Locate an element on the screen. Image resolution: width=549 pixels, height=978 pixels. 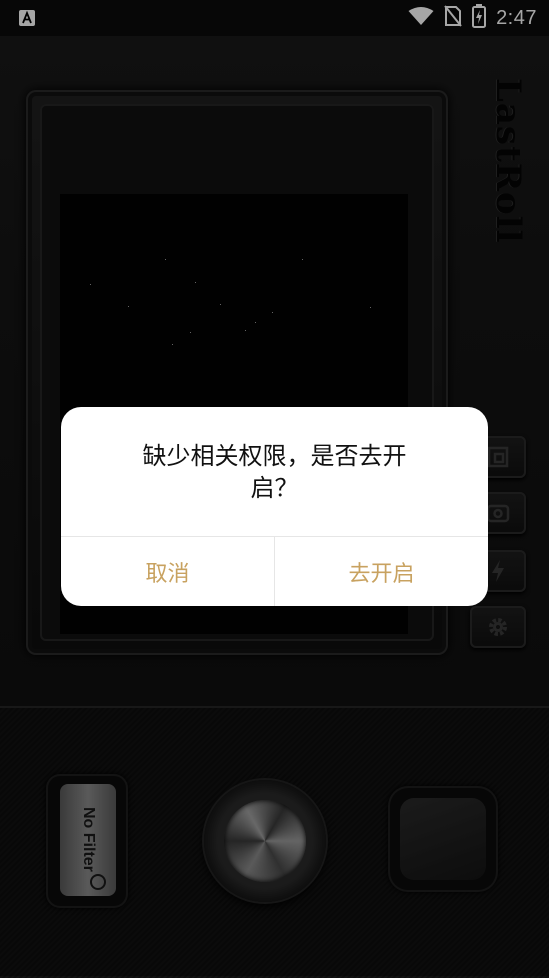
cancel-button: 取消 is located at coordinates (167, 571).